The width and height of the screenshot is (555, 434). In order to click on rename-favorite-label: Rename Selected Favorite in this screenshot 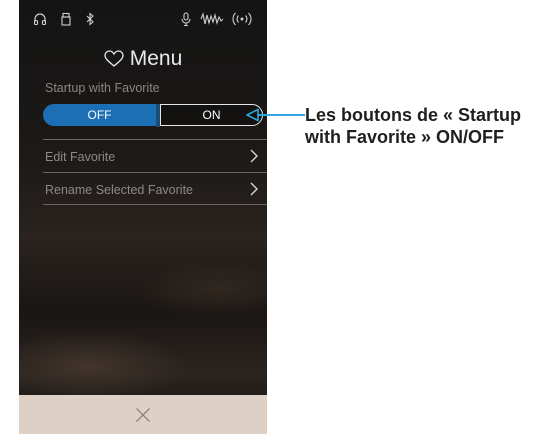, I will do `click(119, 190)`.